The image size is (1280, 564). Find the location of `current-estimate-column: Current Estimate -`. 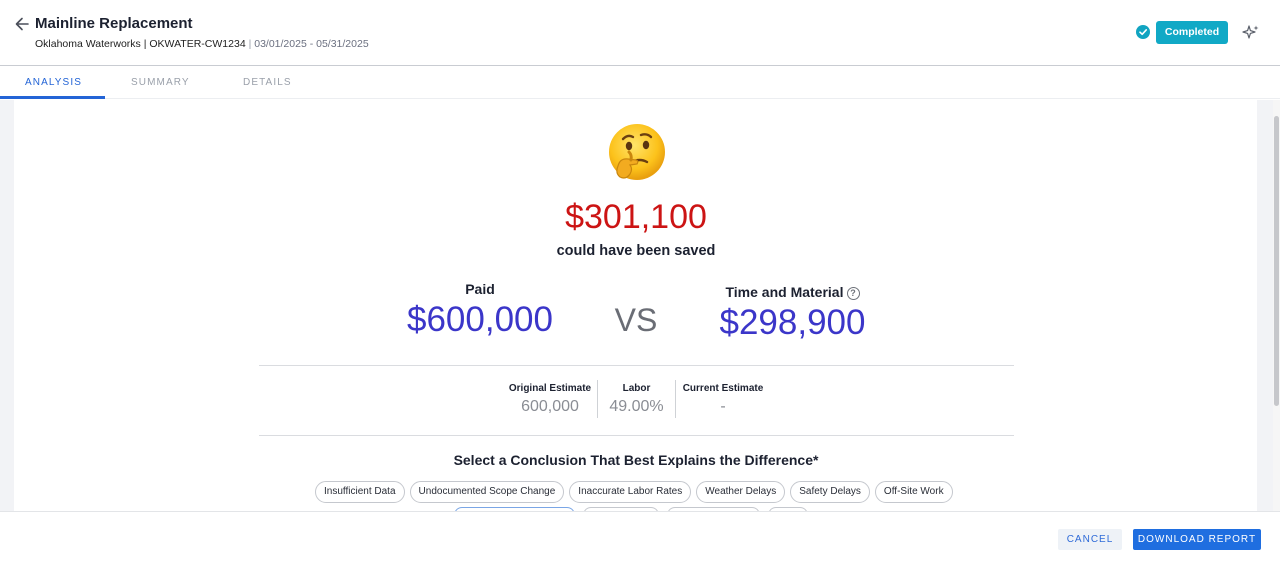

current-estimate-column: Current Estimate - is located at coordinates (723, 399).